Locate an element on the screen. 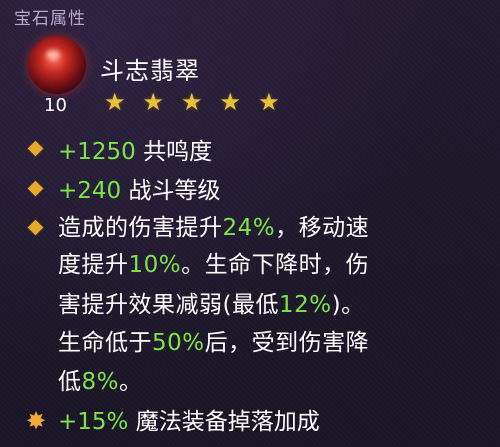 Image resolution: width=500 pixels, height=447 pixels. effect-line: 生命低于50%后，受到伤害降 is located at coordinates (214, 343).